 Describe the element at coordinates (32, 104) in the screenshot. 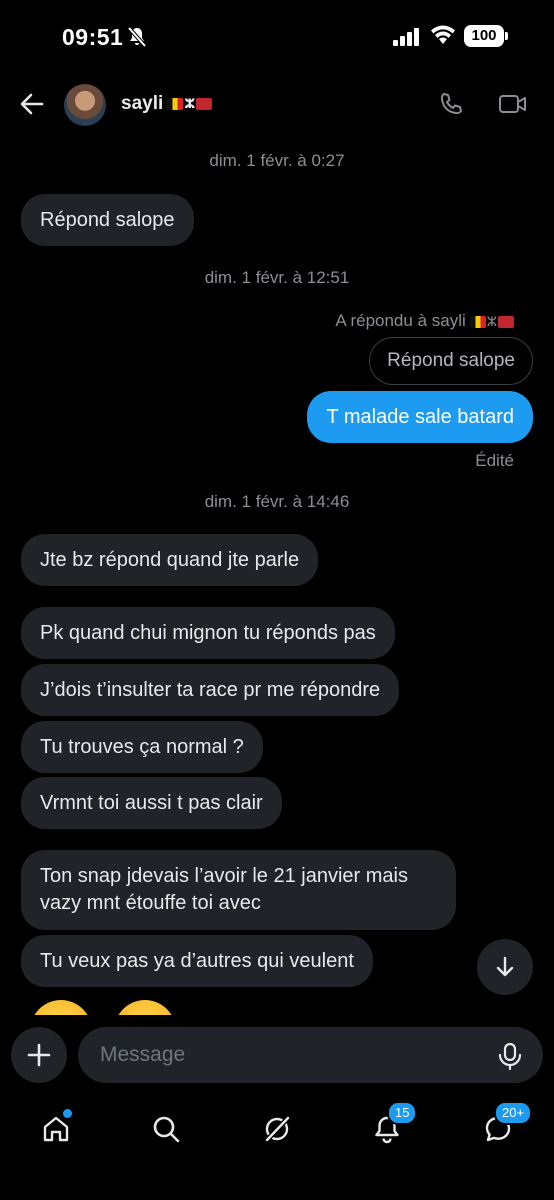

I see `back-arrow-icon` at that location.